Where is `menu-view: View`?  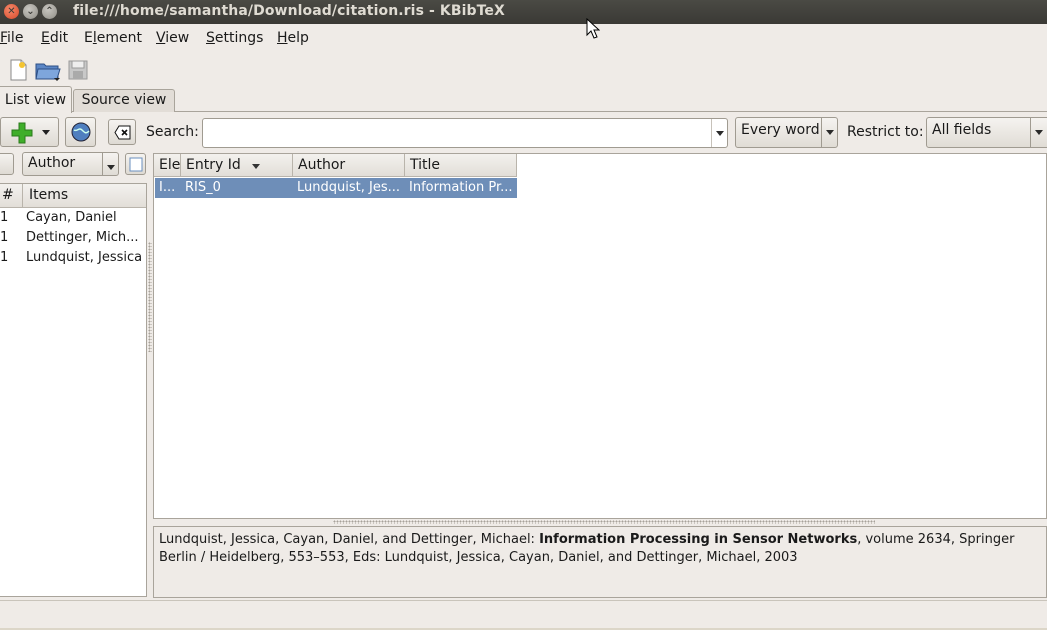
menu-view: View is located at coordinates (172, 38).